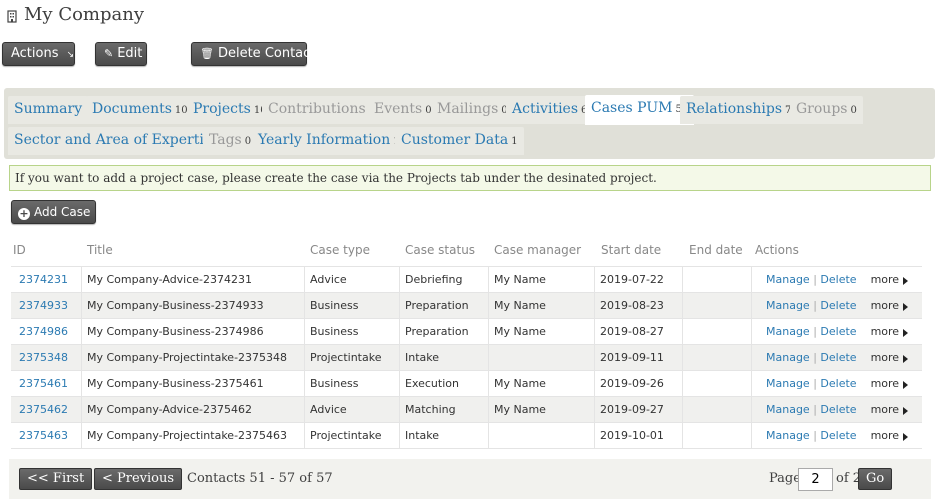 The height and width of the screenshot is (502, 938). Describe the element at coordinates (130, 53) in the screenshot. I see `edit-label: Edit` at that location.